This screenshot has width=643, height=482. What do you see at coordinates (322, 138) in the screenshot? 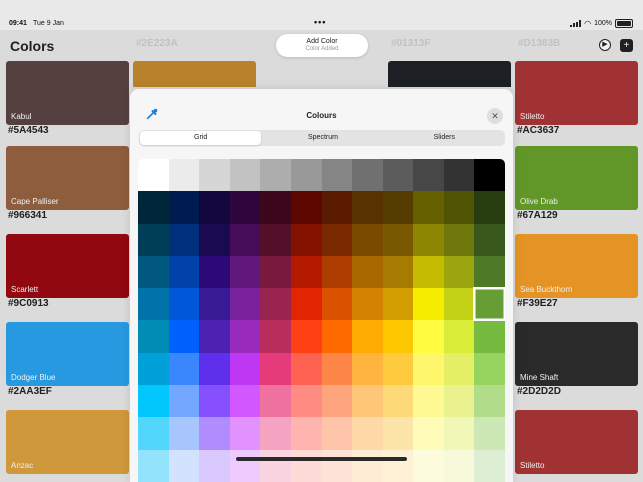
I see `tab-spectrum: Spectrum` at bounding box center [322, 138].